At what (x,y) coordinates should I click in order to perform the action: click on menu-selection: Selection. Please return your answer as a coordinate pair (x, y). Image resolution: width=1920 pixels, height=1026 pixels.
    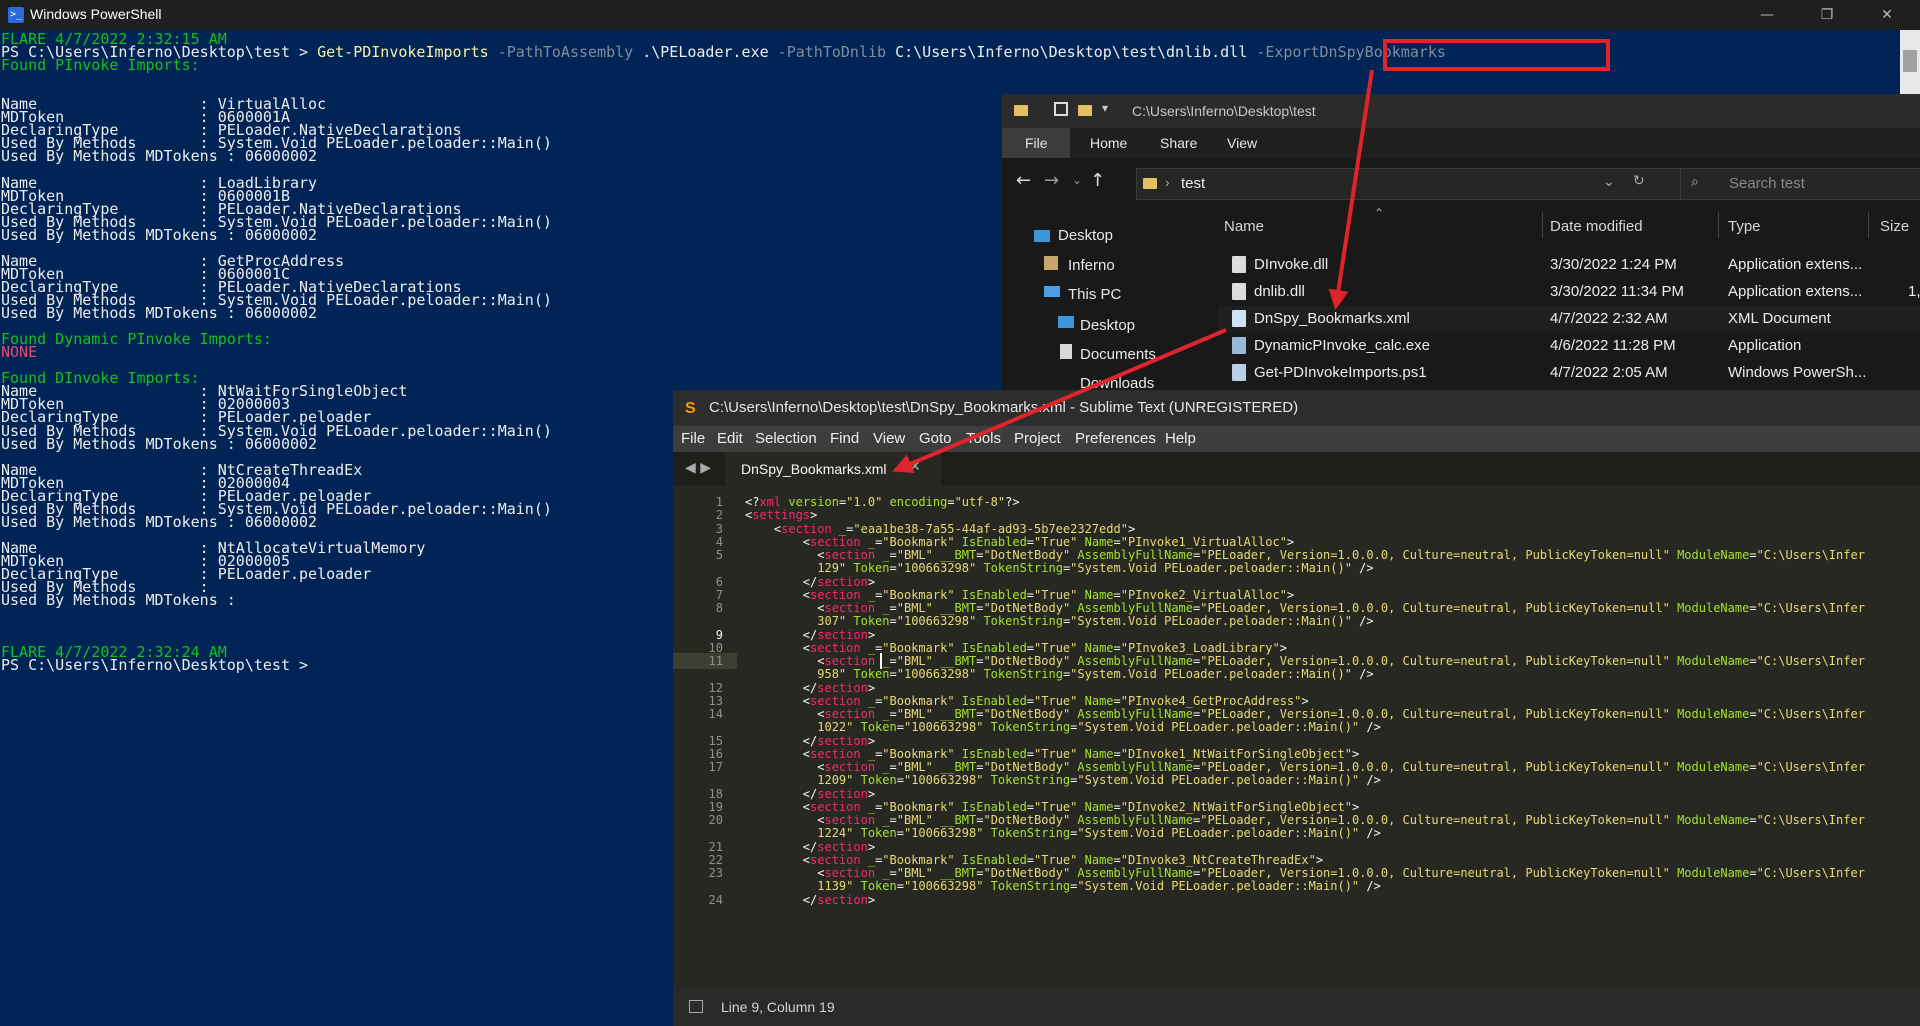
    Looking at the image, I should click on (786, 438).